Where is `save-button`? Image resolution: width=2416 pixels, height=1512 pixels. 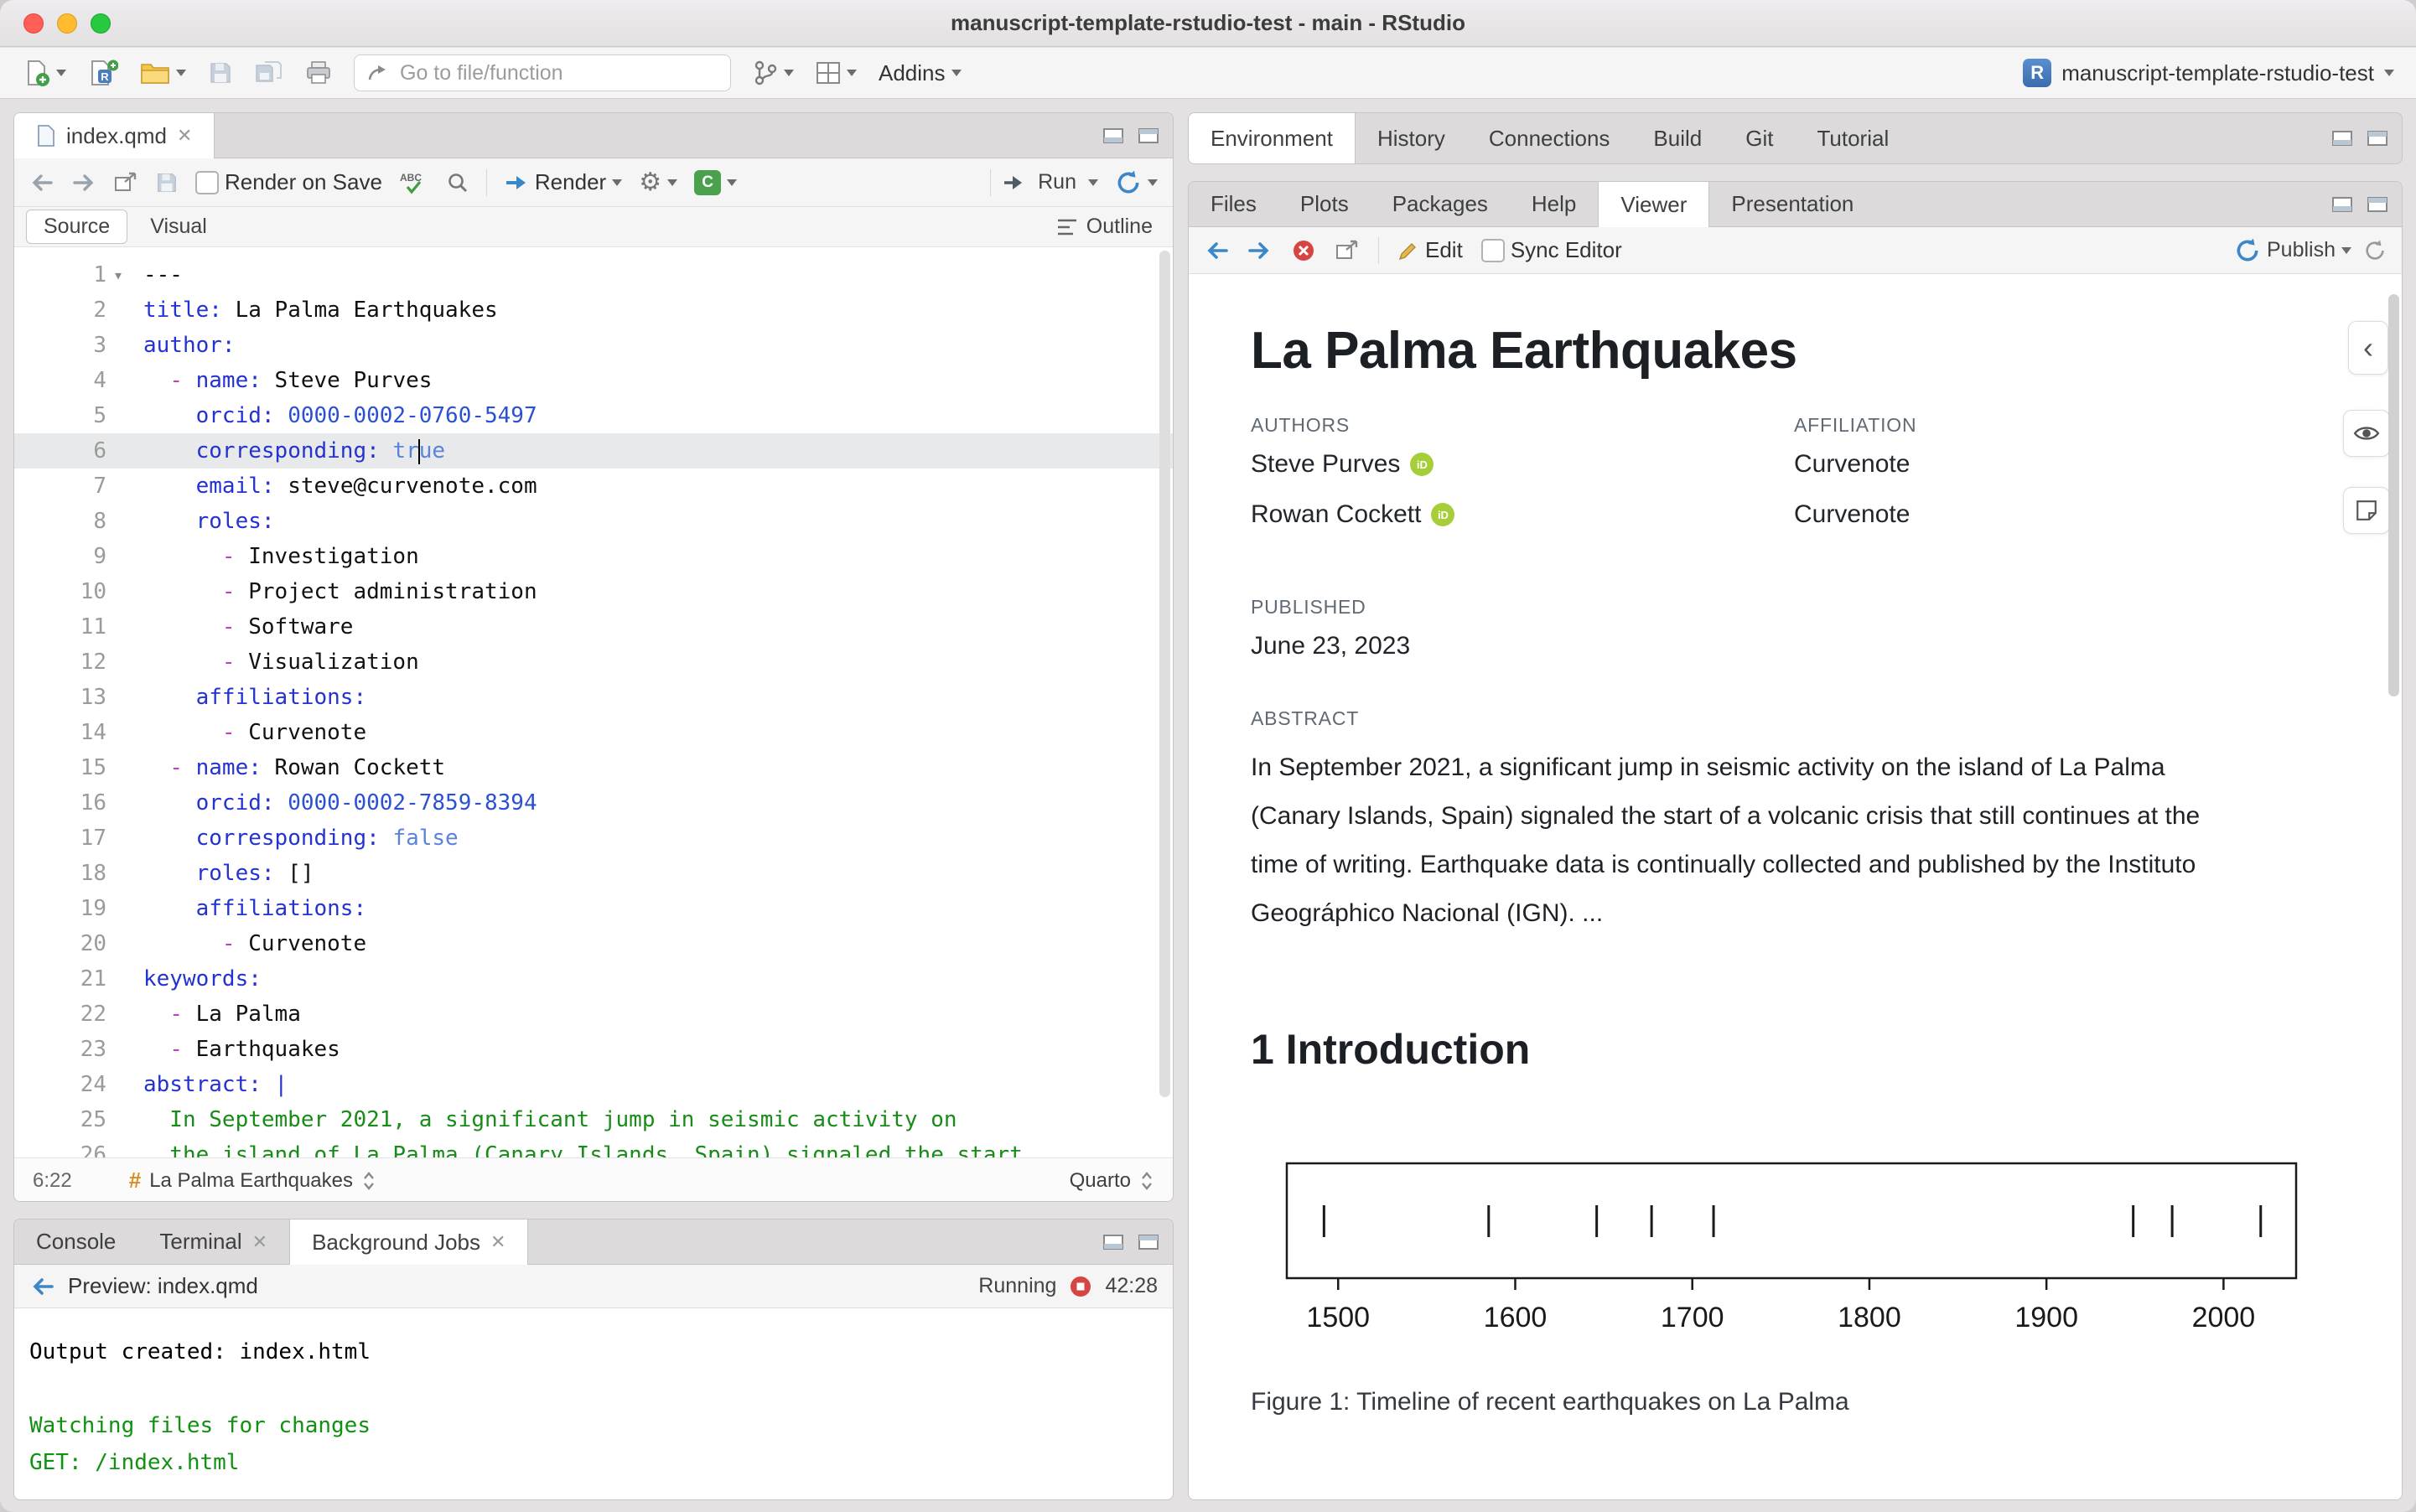
save-button is located at coordinates (220, 72).